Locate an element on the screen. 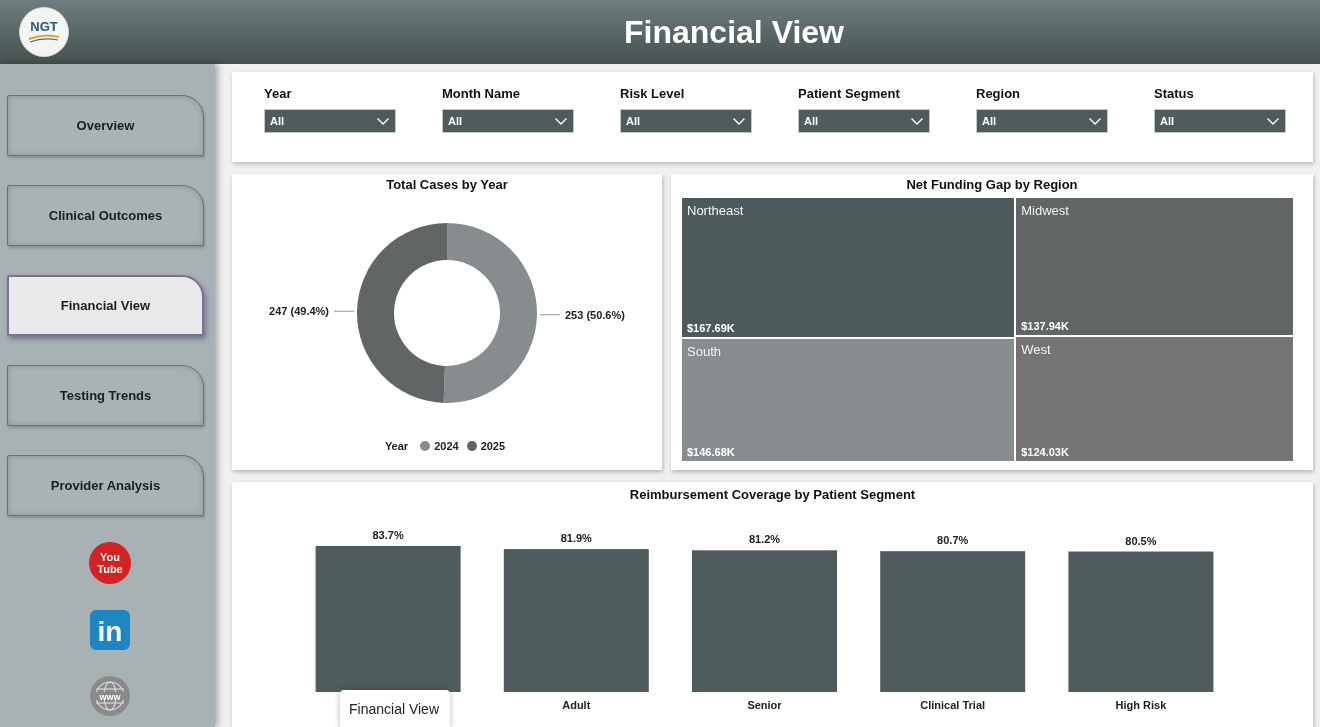  nav-button: Provider Analysis is located at coordinates (105, 485).